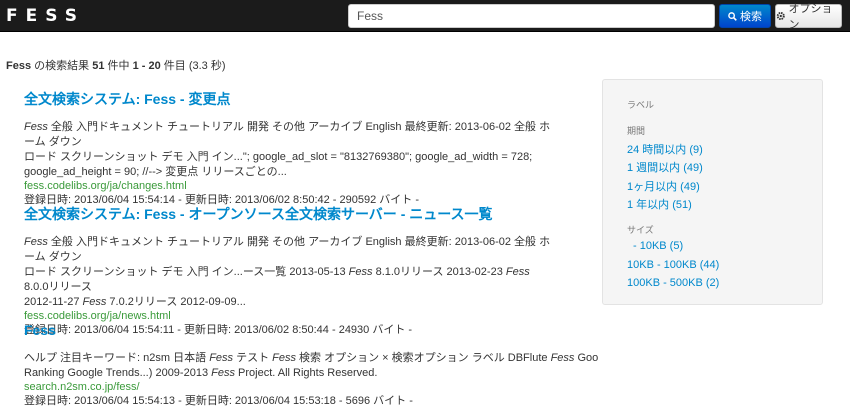 Image resolution: width=850 pixels, height=413 pixels. I want to click on result-summary: Fess の検索結果 51 件中 1 - 20 件目 (3.3 秒), so click(116, 65).